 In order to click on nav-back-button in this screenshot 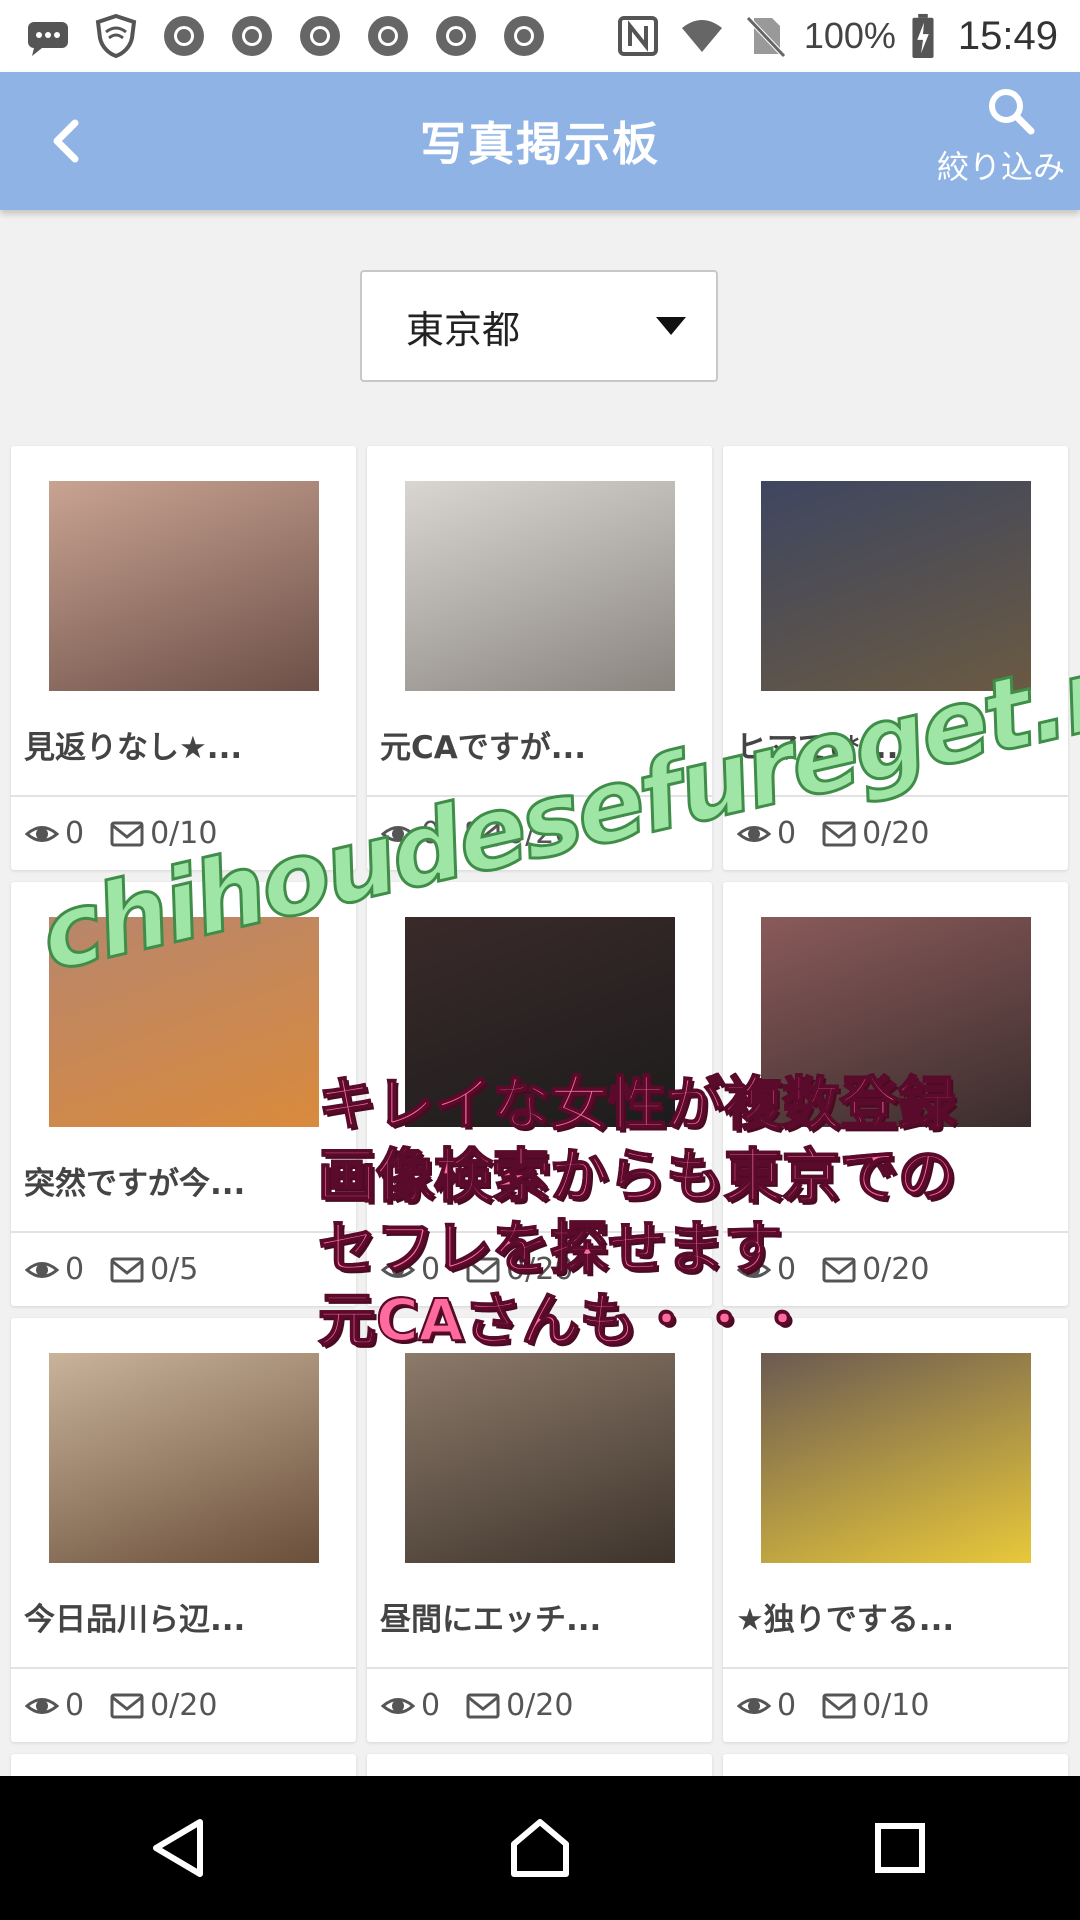, I will do `click(180, 1848)`.